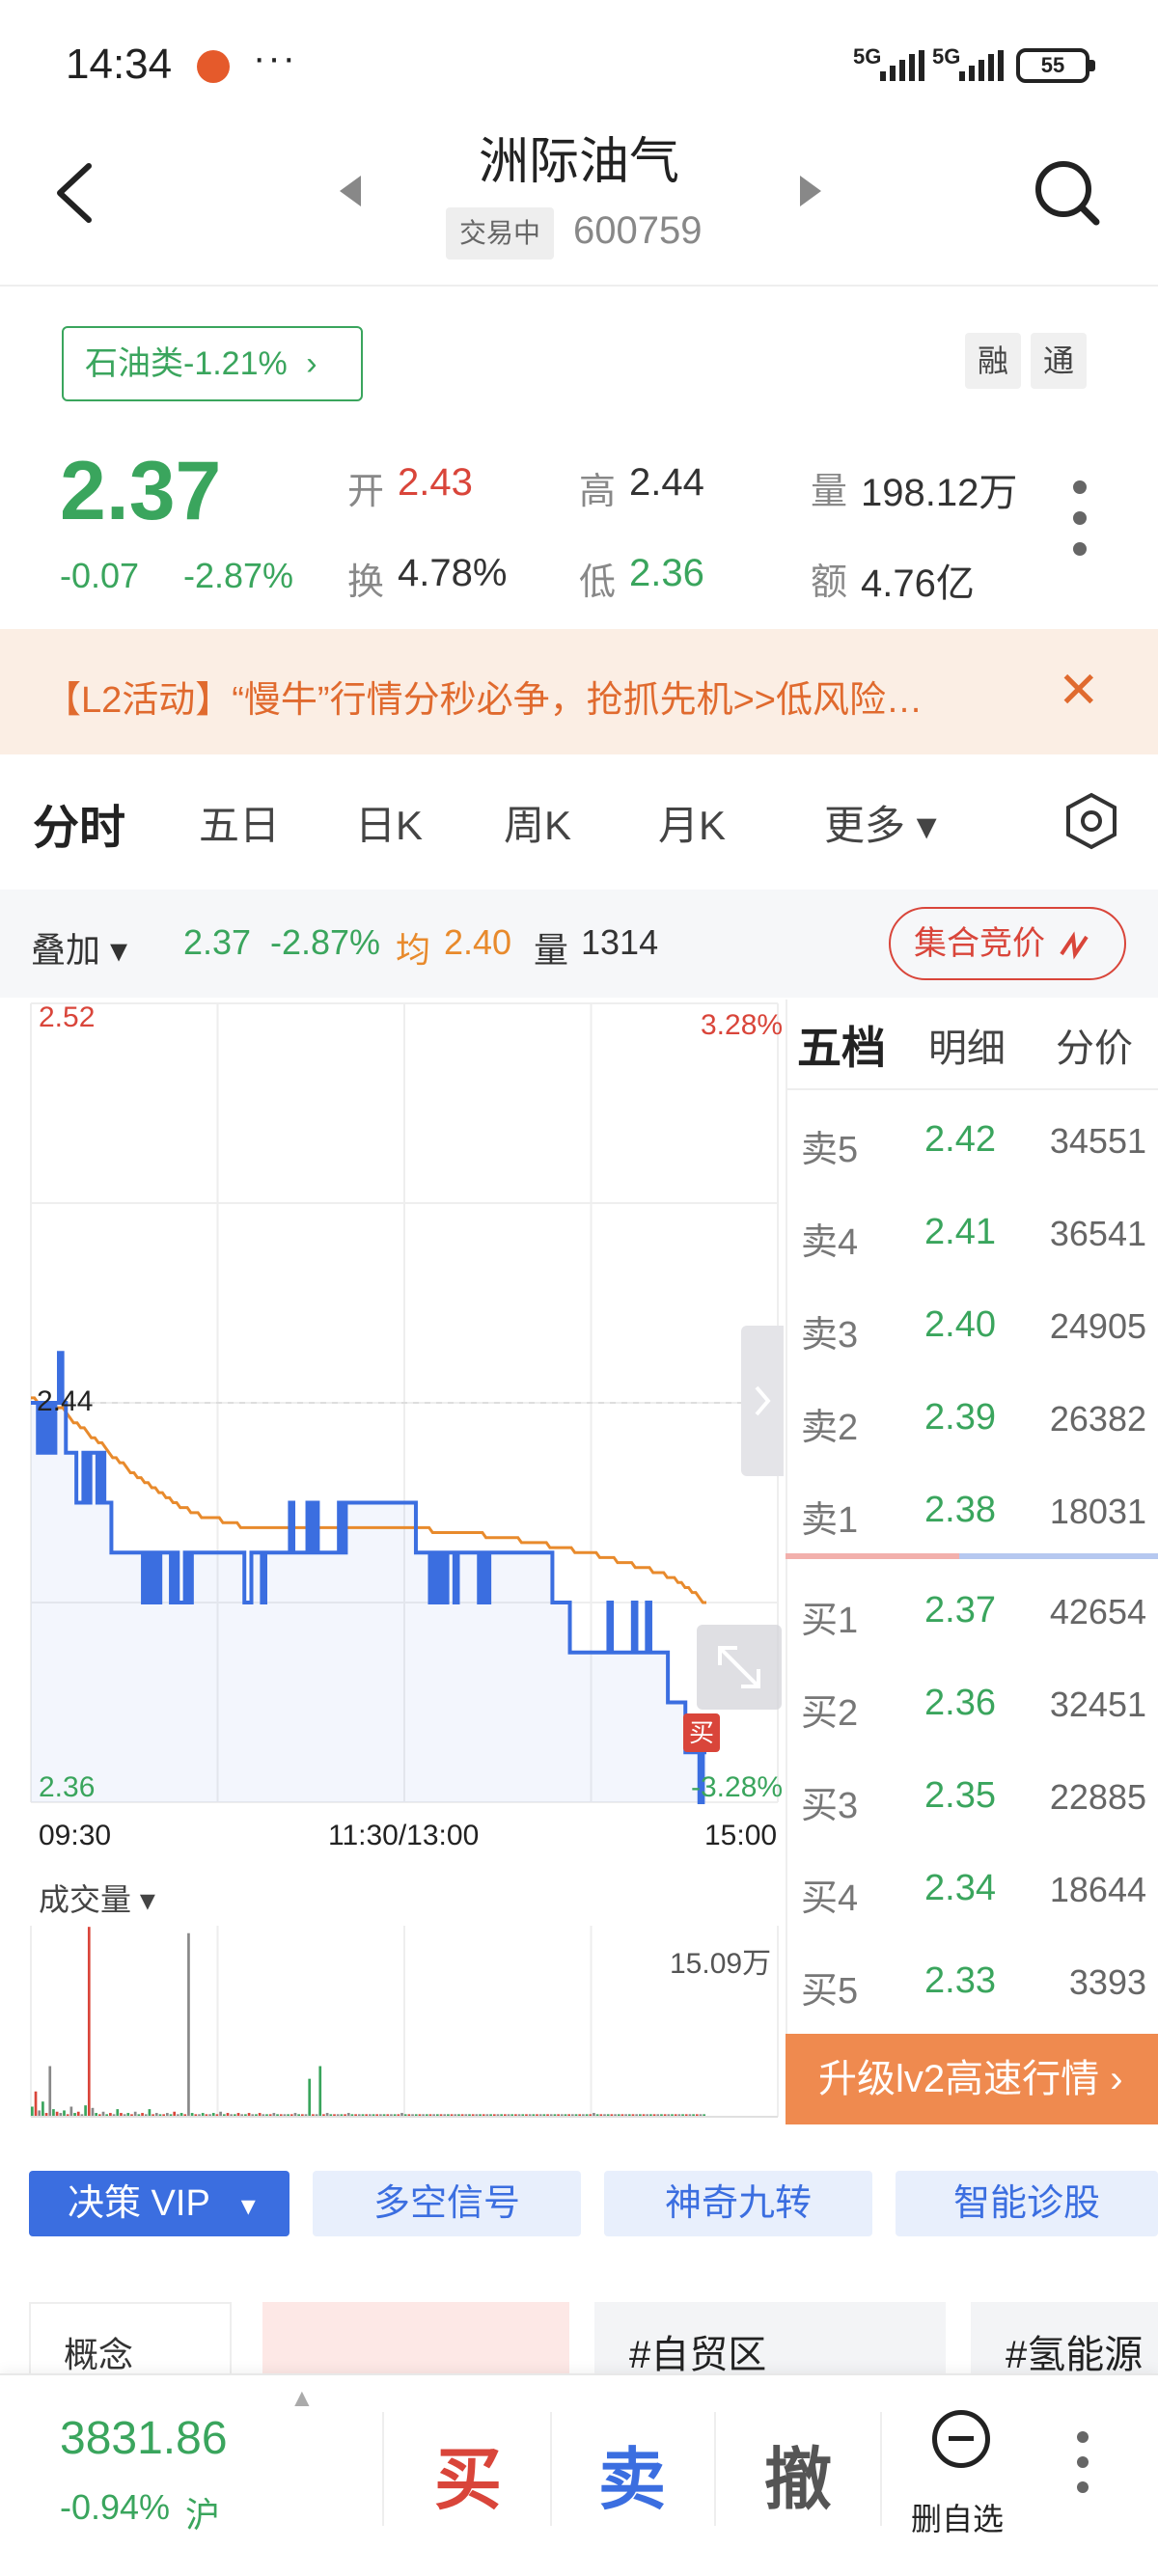 Image resolution: width=1158 pixels, height=2576 pixels. I want to click on bottom-action-bar, so click(579, 2474).